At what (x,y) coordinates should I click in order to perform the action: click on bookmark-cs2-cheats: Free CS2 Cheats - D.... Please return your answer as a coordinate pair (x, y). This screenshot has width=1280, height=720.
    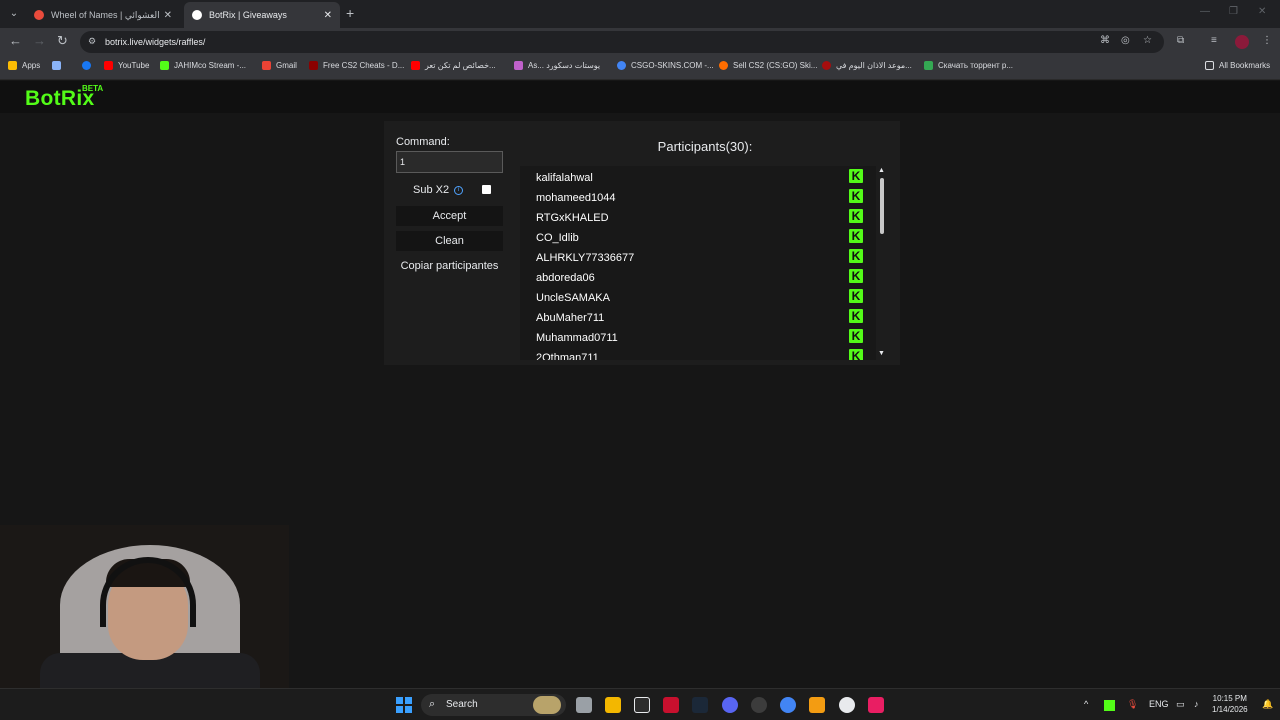
    Looking at the image, I should click on (356, 65).